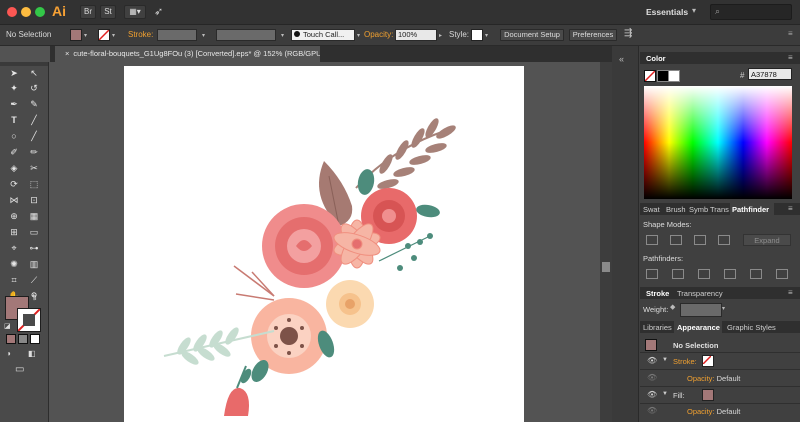  Describe the element at coordinates (790, 292) in the screenshot. I see `stroke-panel-menu-icon: ≡` at that location.